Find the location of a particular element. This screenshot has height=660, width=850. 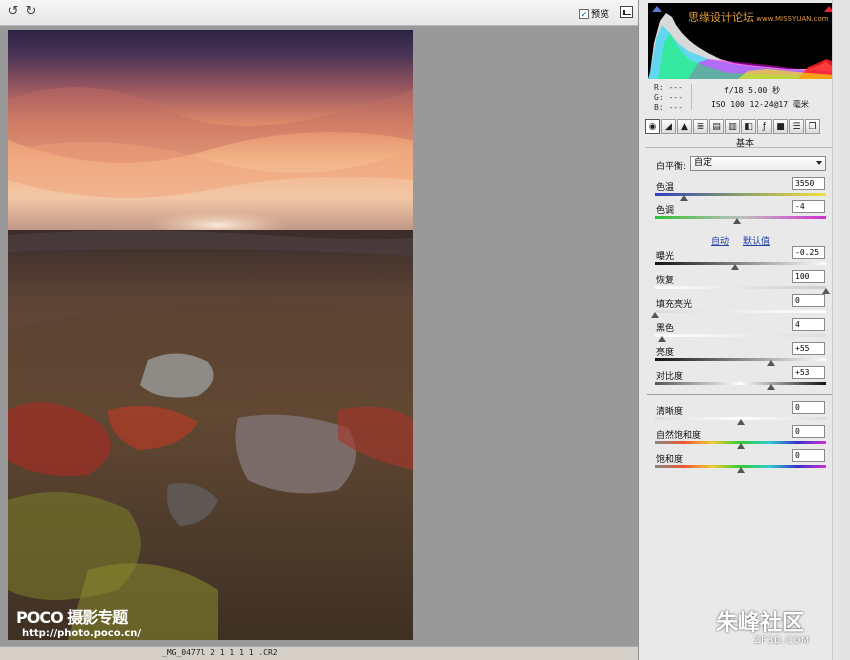

preview-label: 预览 is located at coordinates (600, 15).